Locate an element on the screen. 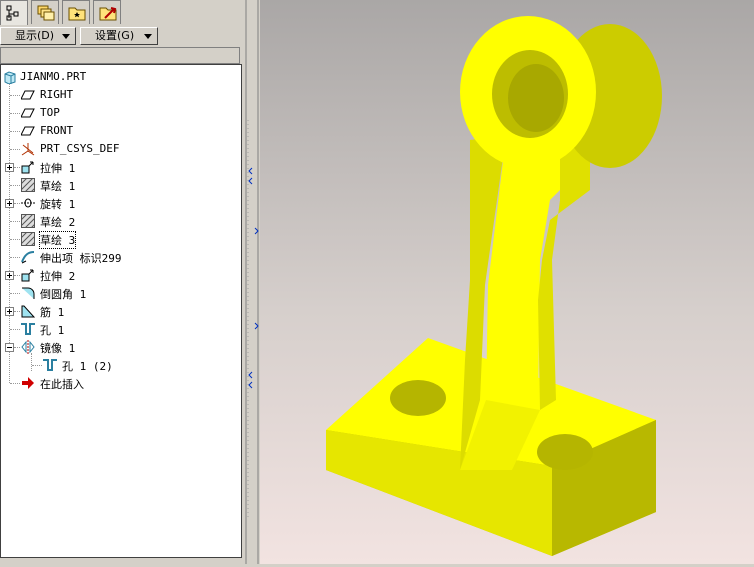  tree-item-sketch-1: 草绘 1 is located at coordinates (121, 185).